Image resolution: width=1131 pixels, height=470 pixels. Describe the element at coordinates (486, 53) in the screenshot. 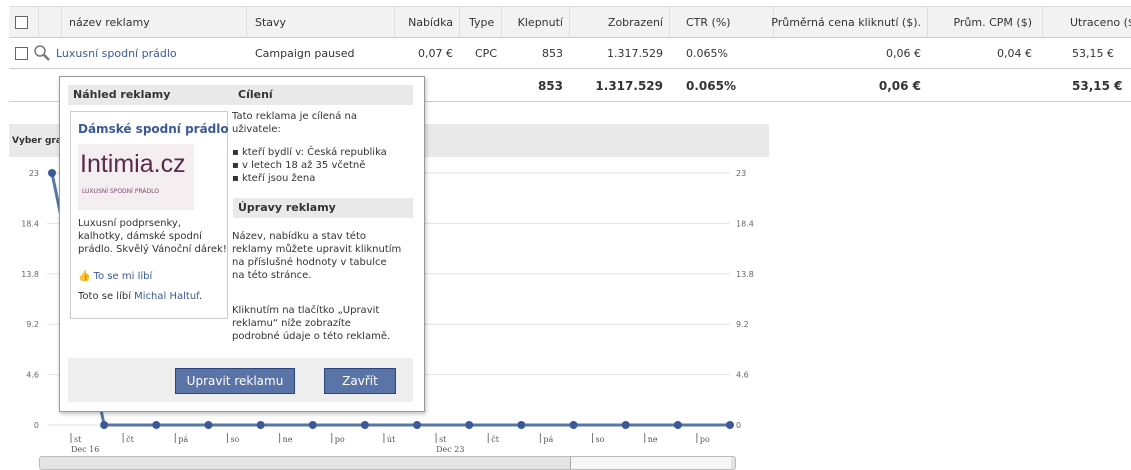

I see `ad-type: CPC` at that location.